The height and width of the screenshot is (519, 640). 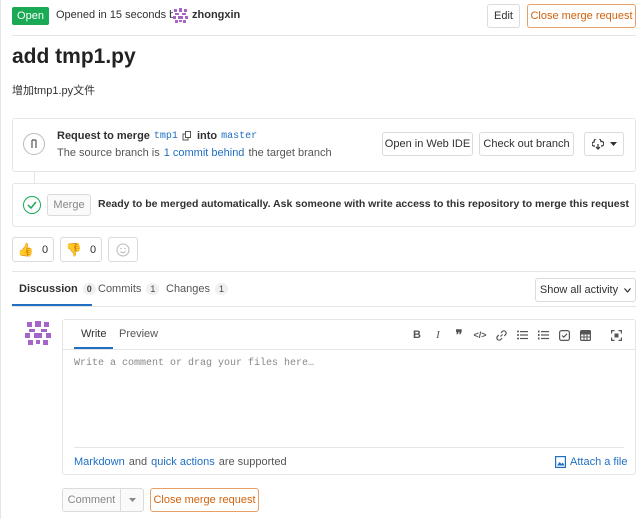 I want to click on status-badge: Open, so click(x=30, y=16).